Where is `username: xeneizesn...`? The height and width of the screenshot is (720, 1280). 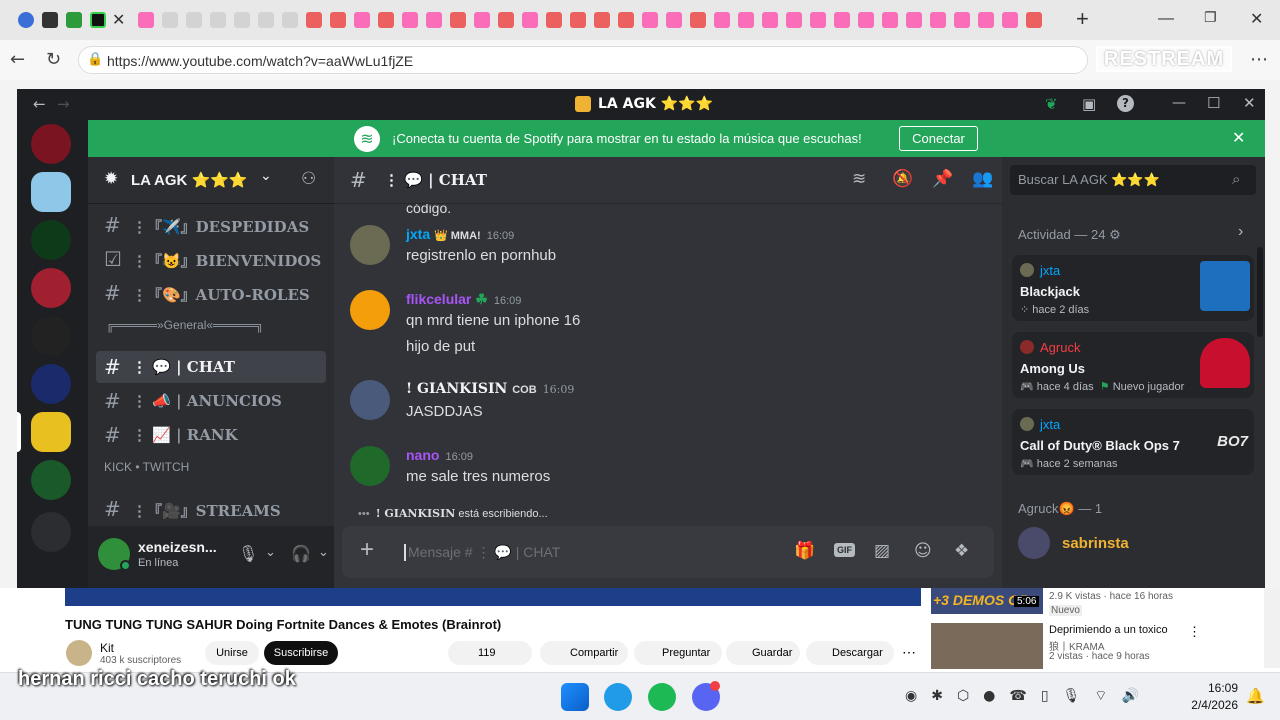
username: xeneizesn... is located at coordinates (177, 547).